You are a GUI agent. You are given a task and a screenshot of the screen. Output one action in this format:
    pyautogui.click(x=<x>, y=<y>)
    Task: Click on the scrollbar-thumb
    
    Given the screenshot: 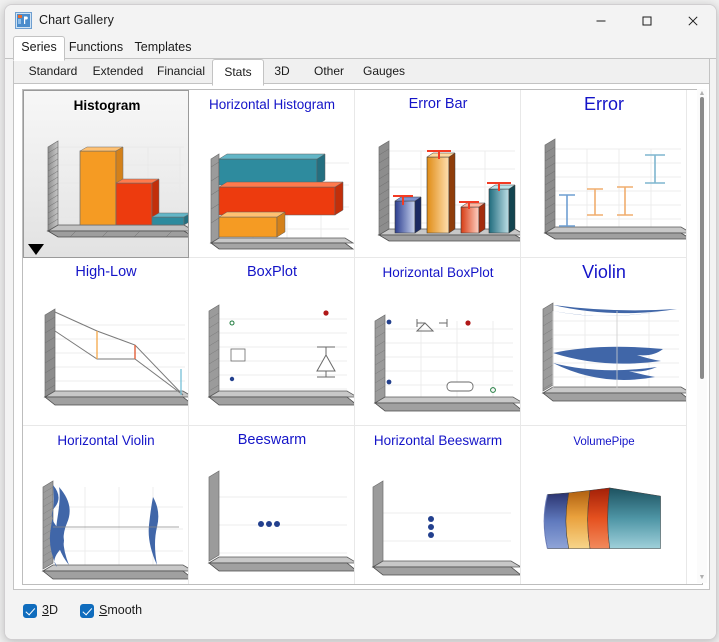 What is the action you would take?
    pyautogui.click(x=702, y=238)
    